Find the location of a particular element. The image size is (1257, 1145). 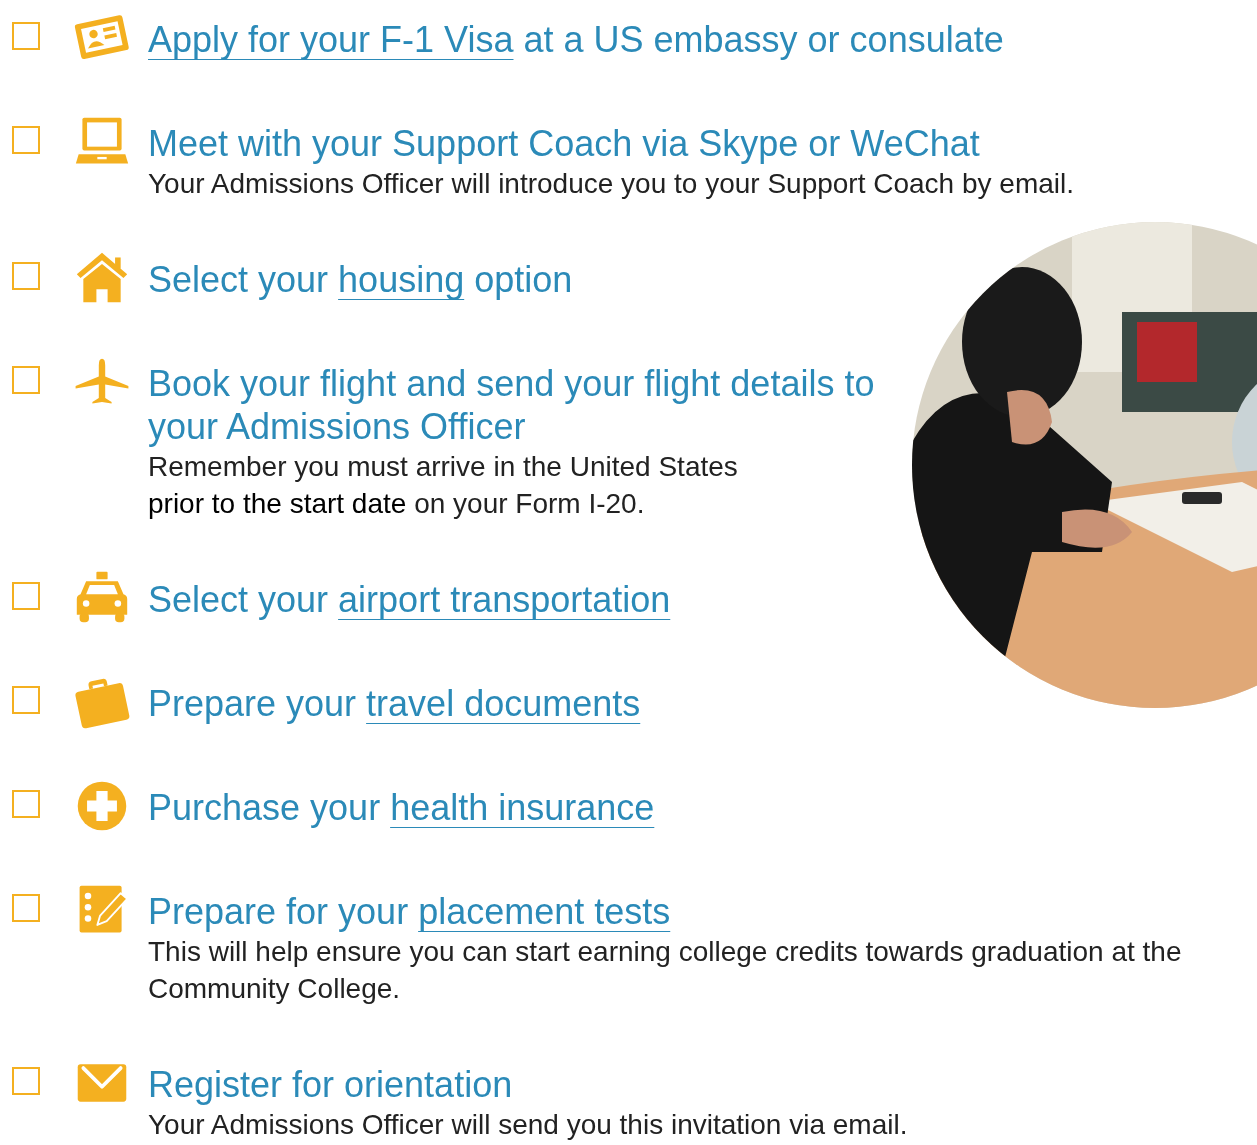

item-title: Meet with your Support Coach via Skype or WeChat is located at coordinates (564, 143).